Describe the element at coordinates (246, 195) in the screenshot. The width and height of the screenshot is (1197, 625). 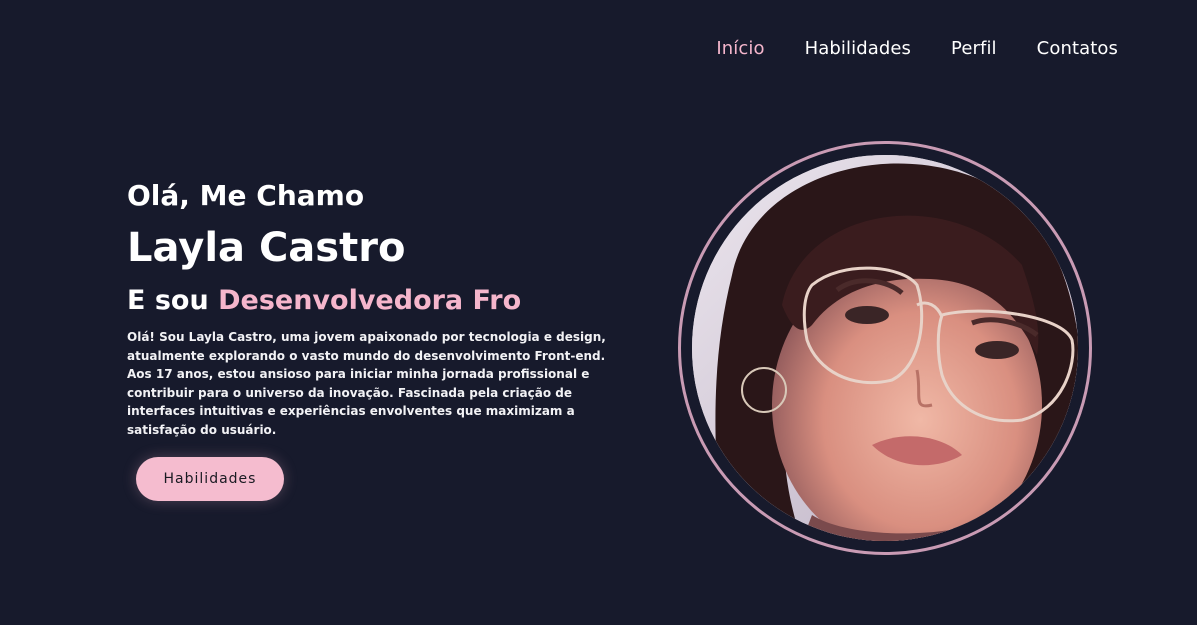
I see `greeting-heading: Olá, Me Chamo` at that location.